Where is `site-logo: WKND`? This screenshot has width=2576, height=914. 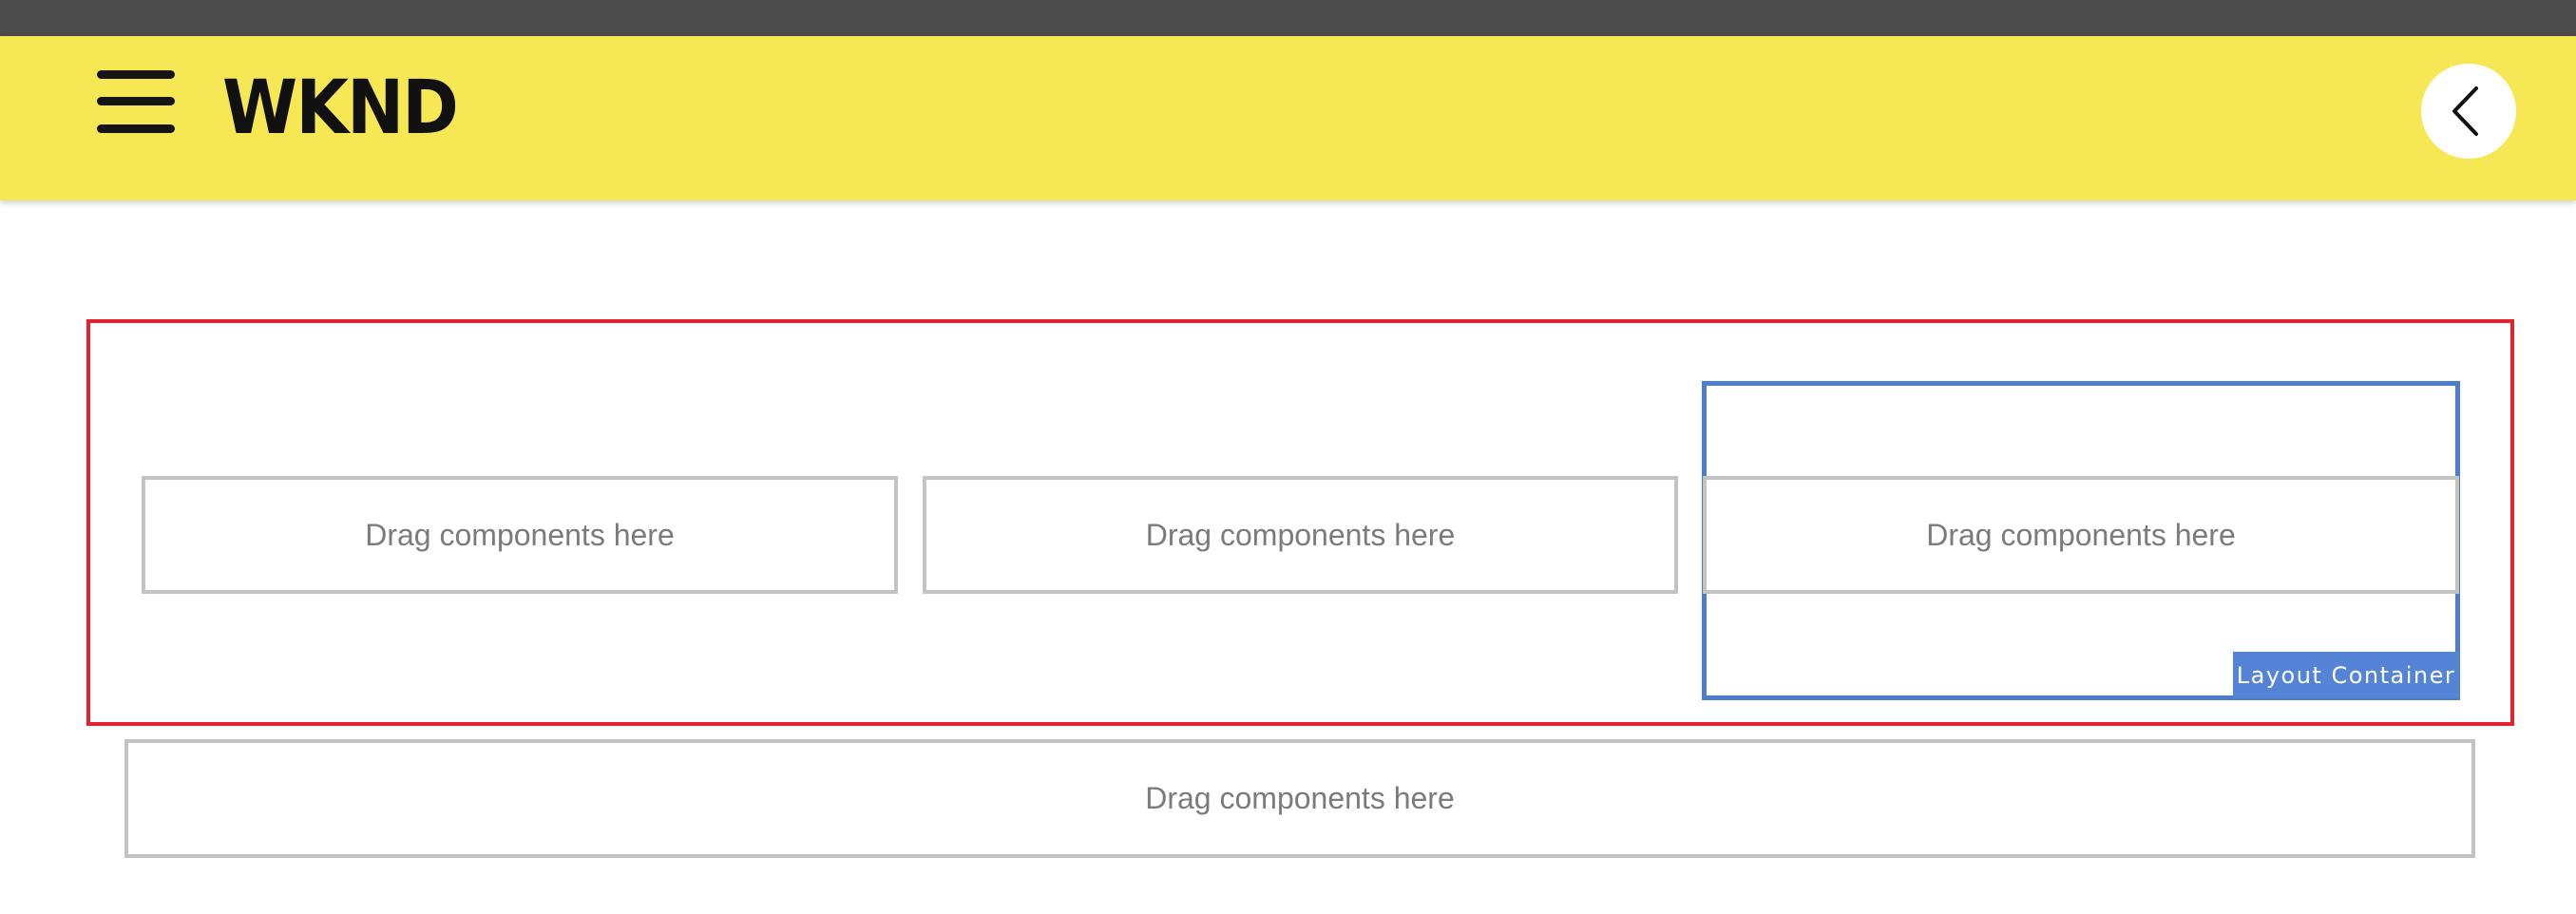 site-logo: WKND is located at coordinates (340, 109).